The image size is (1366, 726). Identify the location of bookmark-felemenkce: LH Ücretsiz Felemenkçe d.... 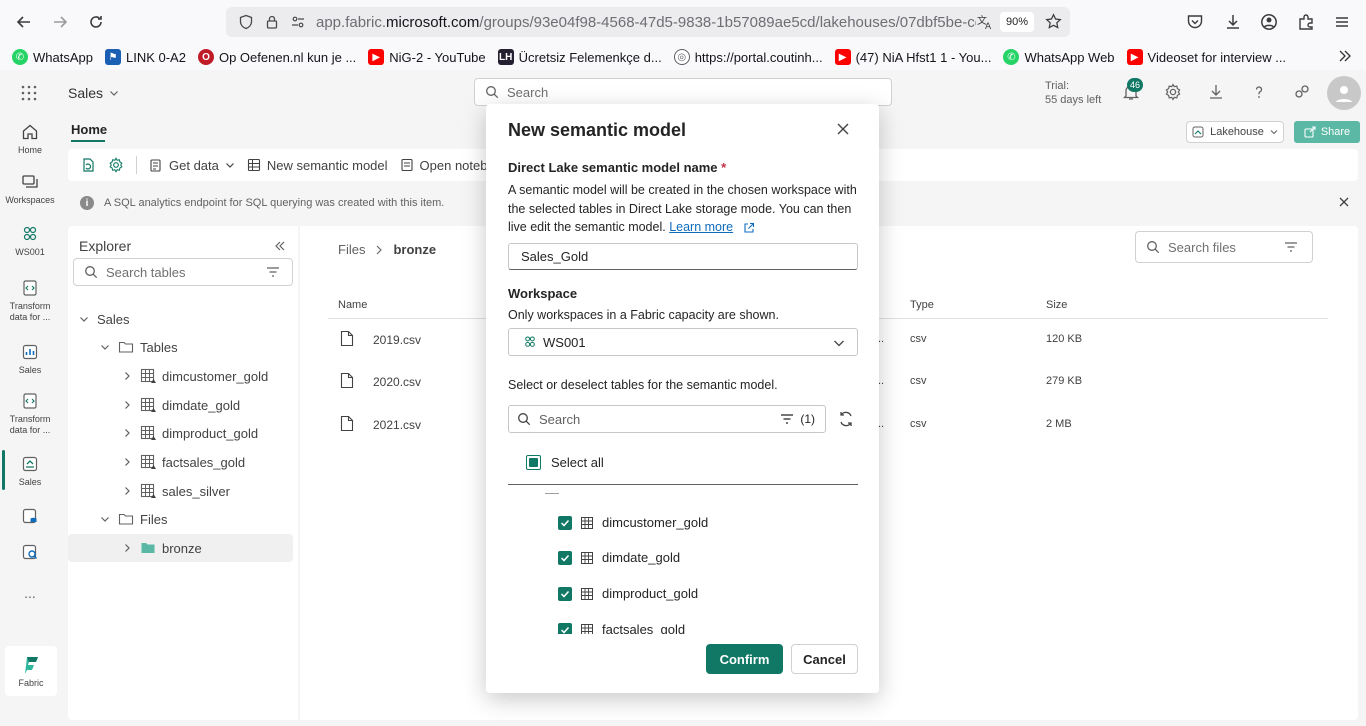
(579, 57).